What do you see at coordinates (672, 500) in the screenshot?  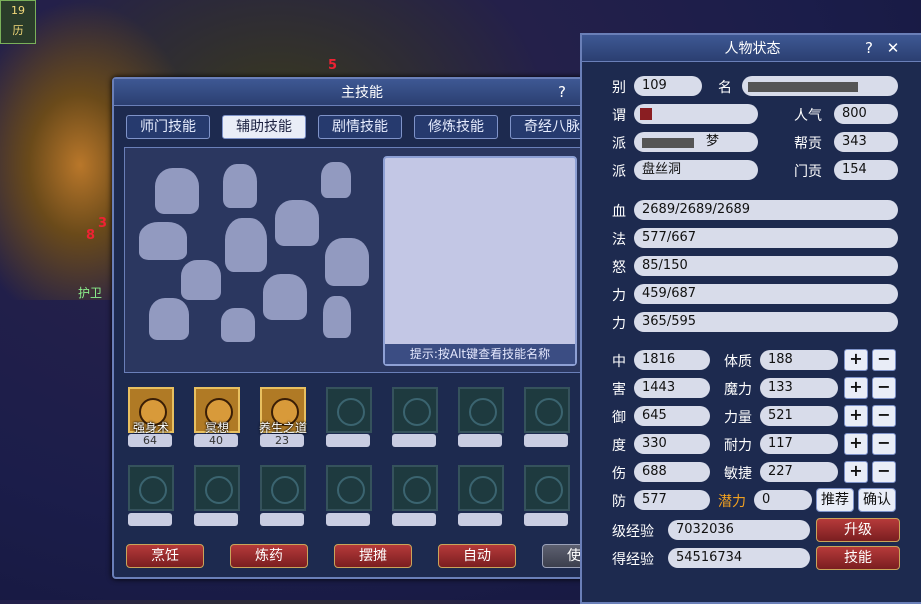 I see `spell-defense-field: 577` at bounding box center [672, 500].